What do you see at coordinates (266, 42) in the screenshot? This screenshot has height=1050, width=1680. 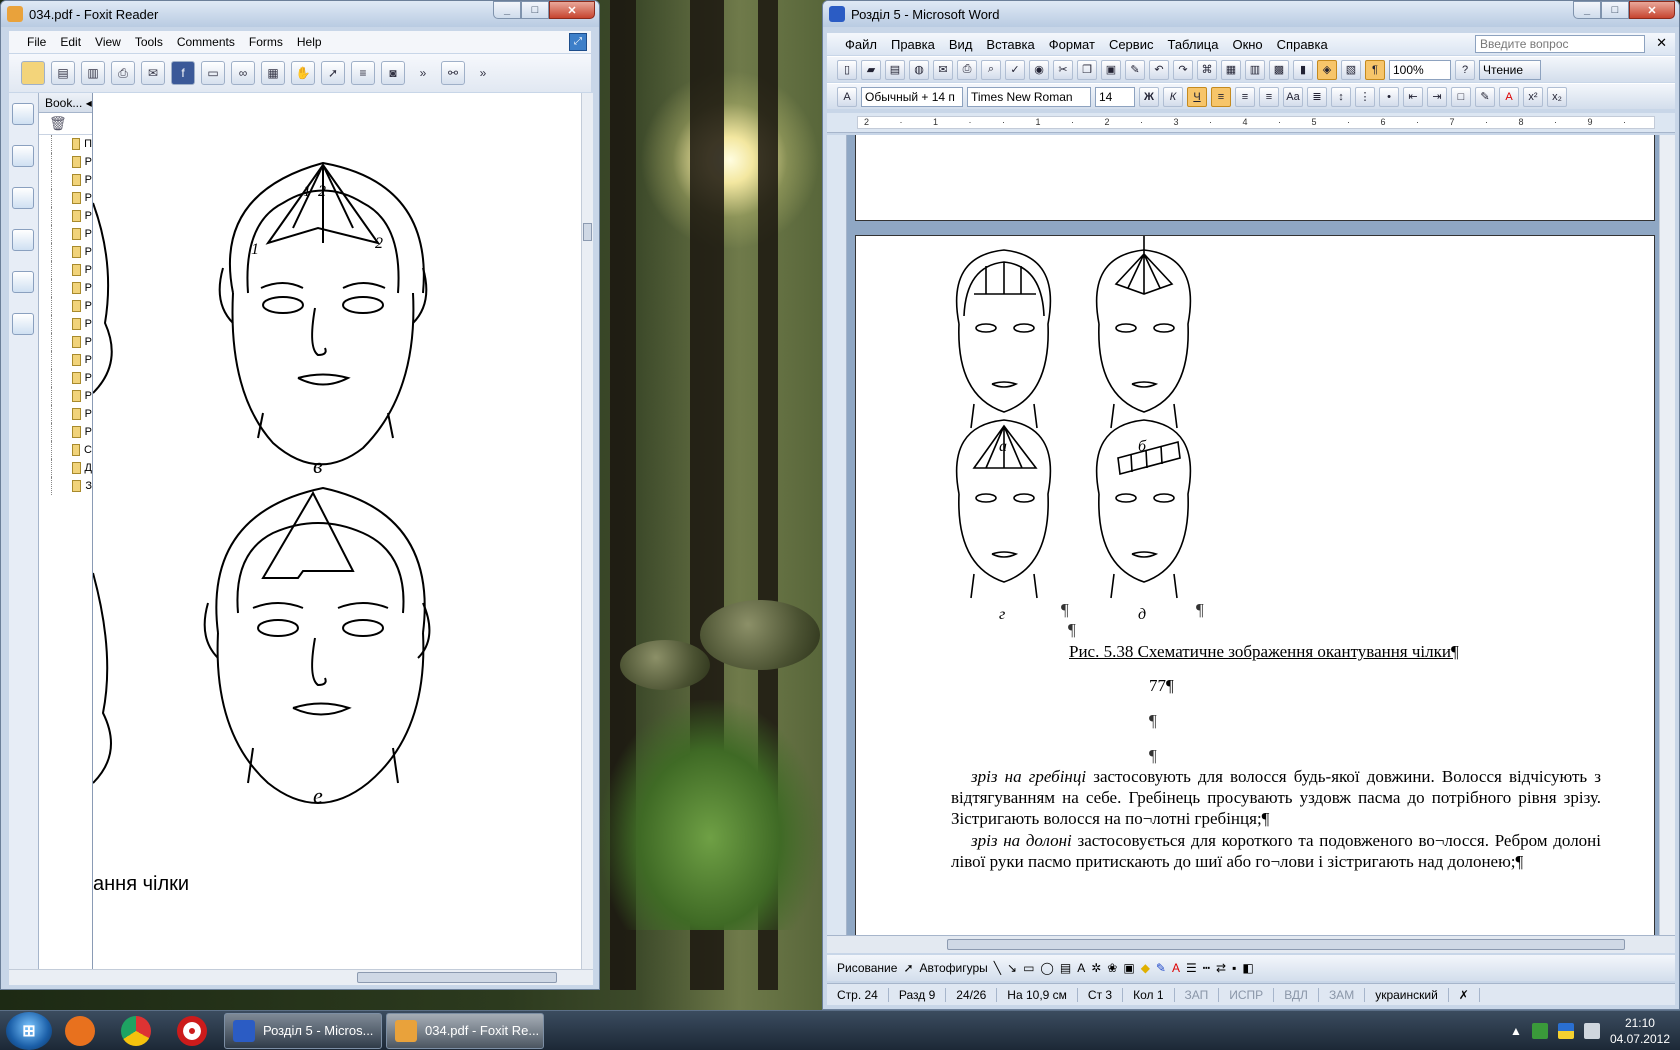 I see `menu-forms: Forms` at bounding box center [266, 42].